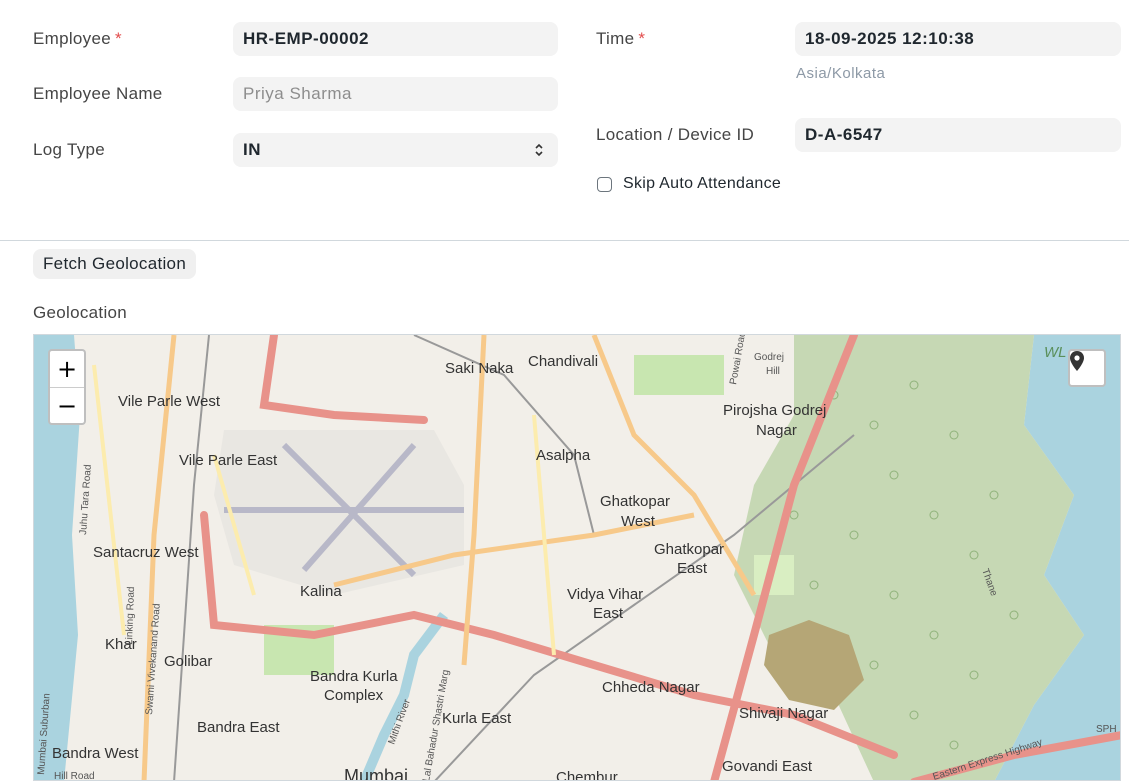 Image resolution: width=1129 pixels, height=781 pixels. I want to click on map-label: Vile Parle West, so click(169, 401).